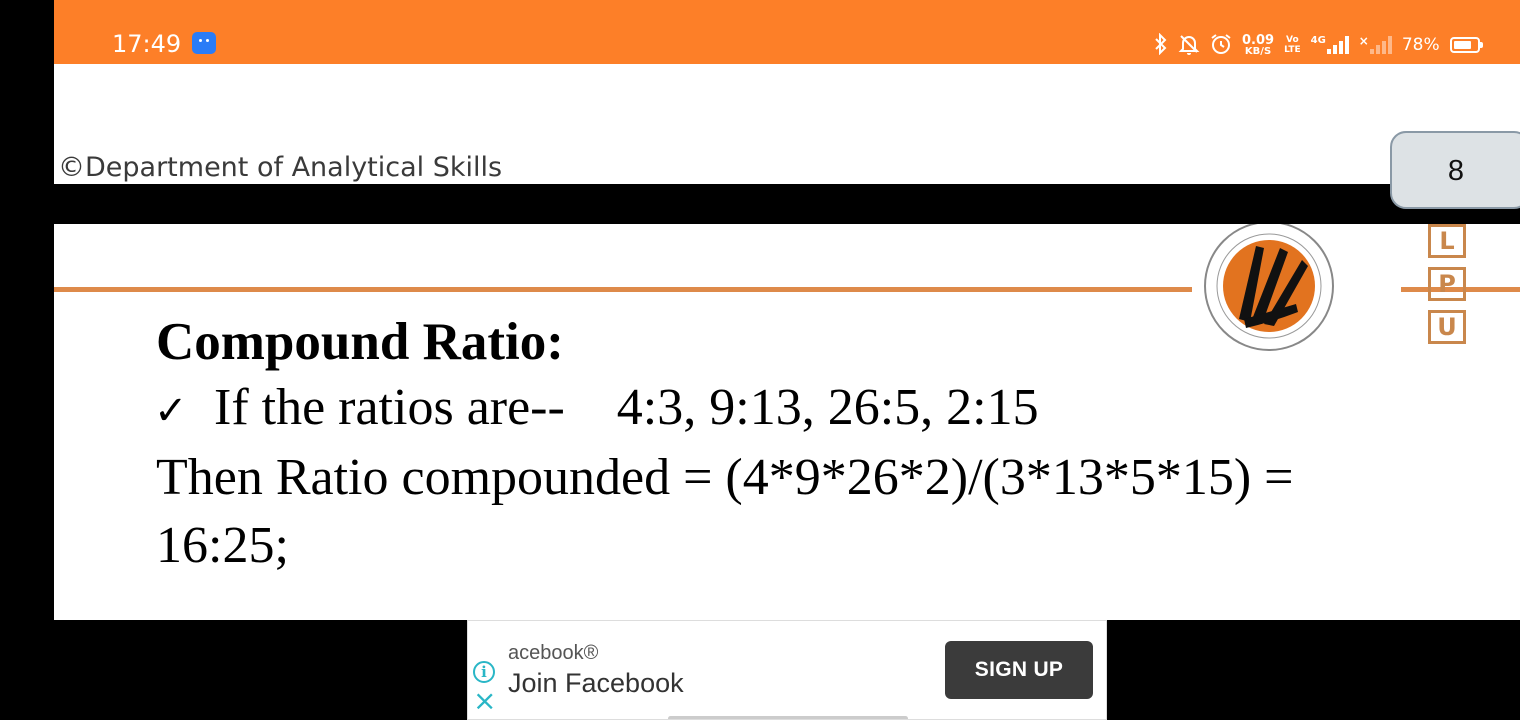 The width and height of the screenshot is (1520, 720). Describe the element at coordinates (1269, 287) in the screenshot. I see `lpu-emblem-icon` at that location.